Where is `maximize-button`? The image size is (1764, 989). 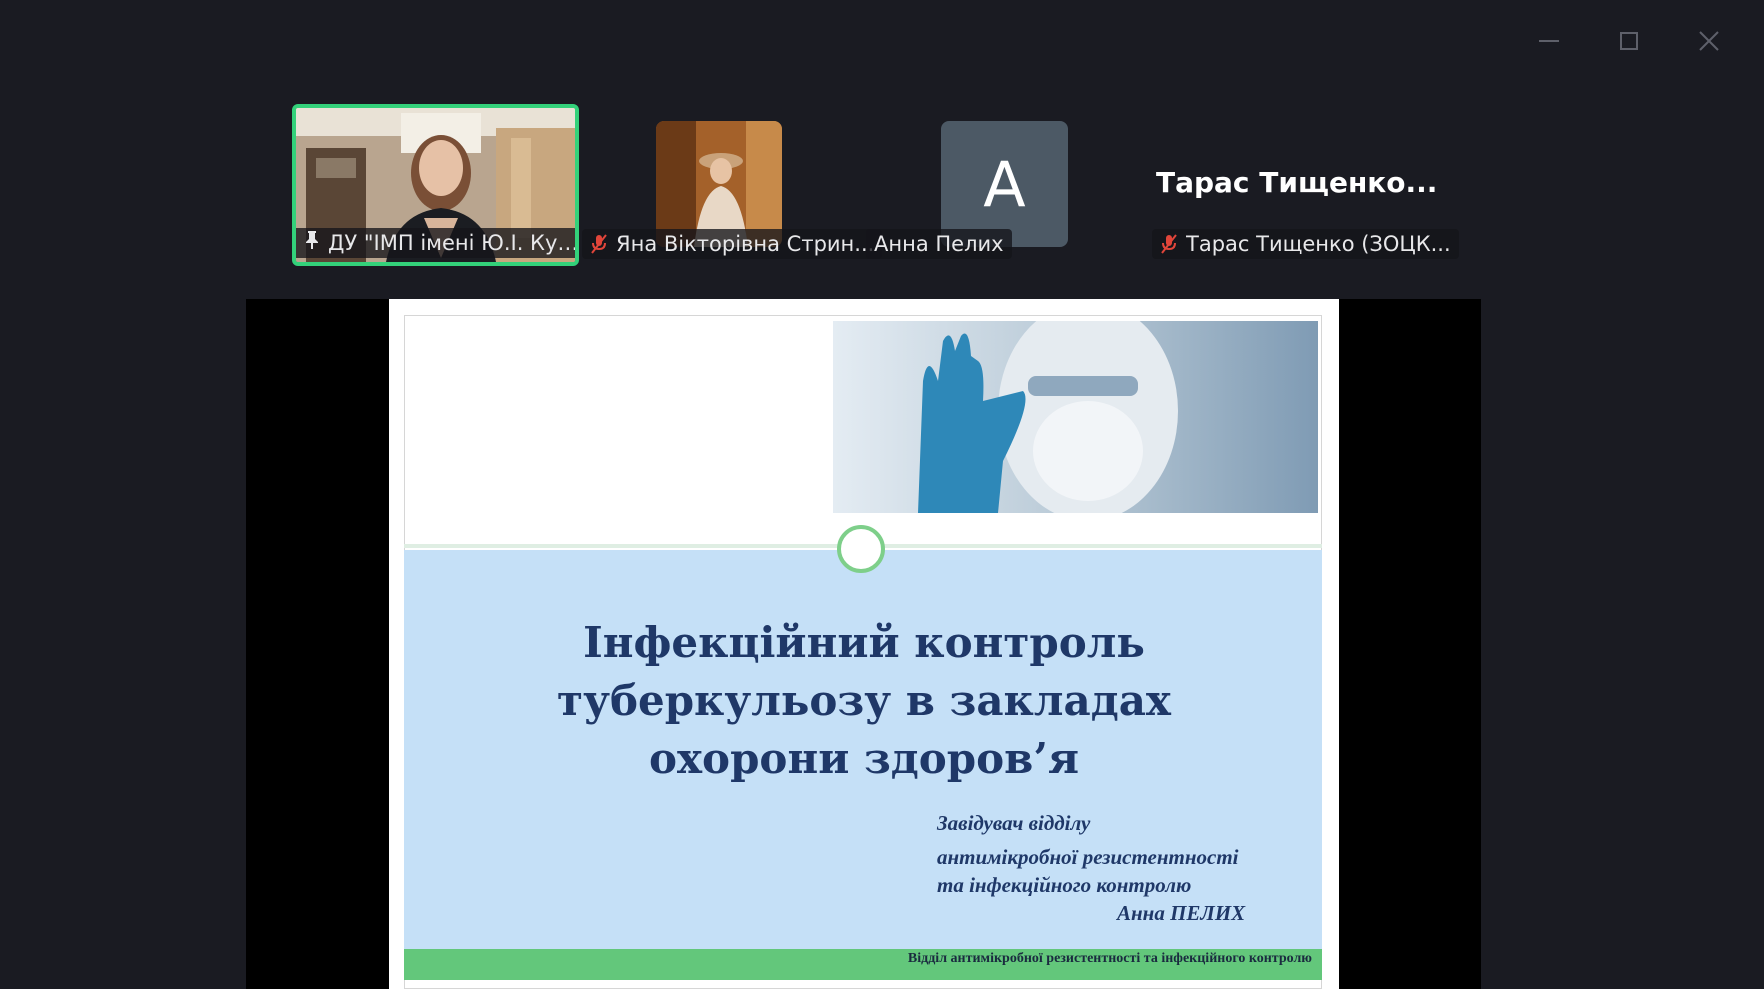 maximize-button is located at coordinates (1629, 41).